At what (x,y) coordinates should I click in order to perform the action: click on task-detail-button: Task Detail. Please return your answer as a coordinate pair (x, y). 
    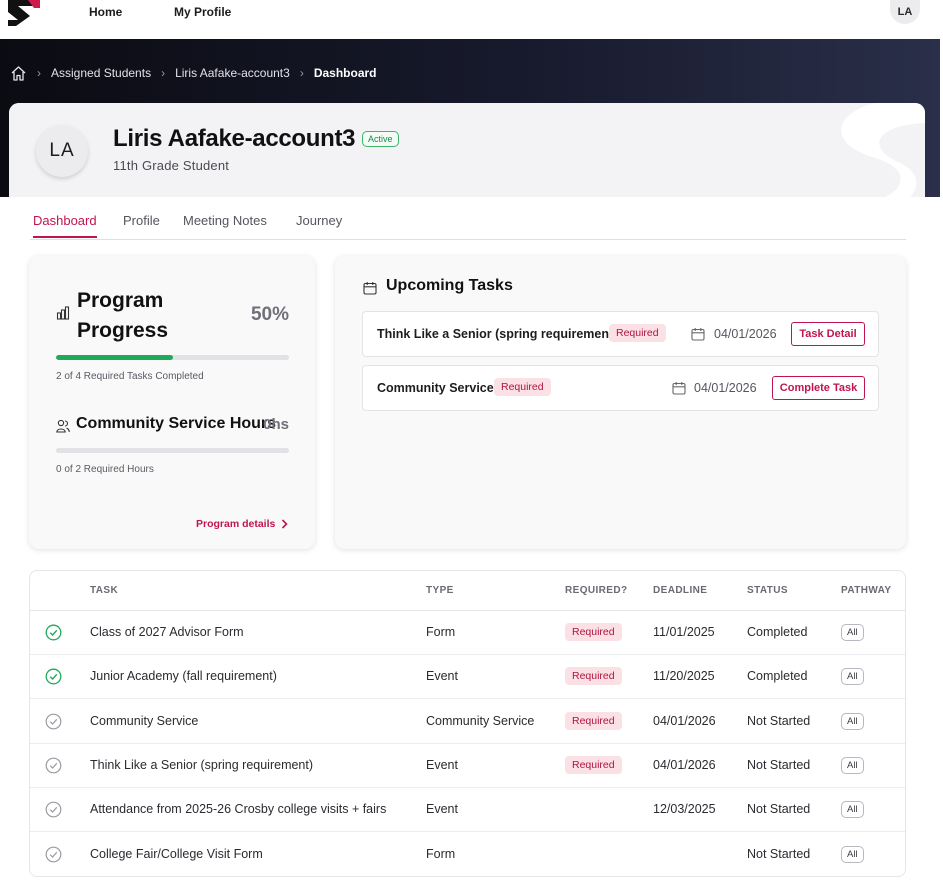
    Looking at the image, I should click on (828, 334).